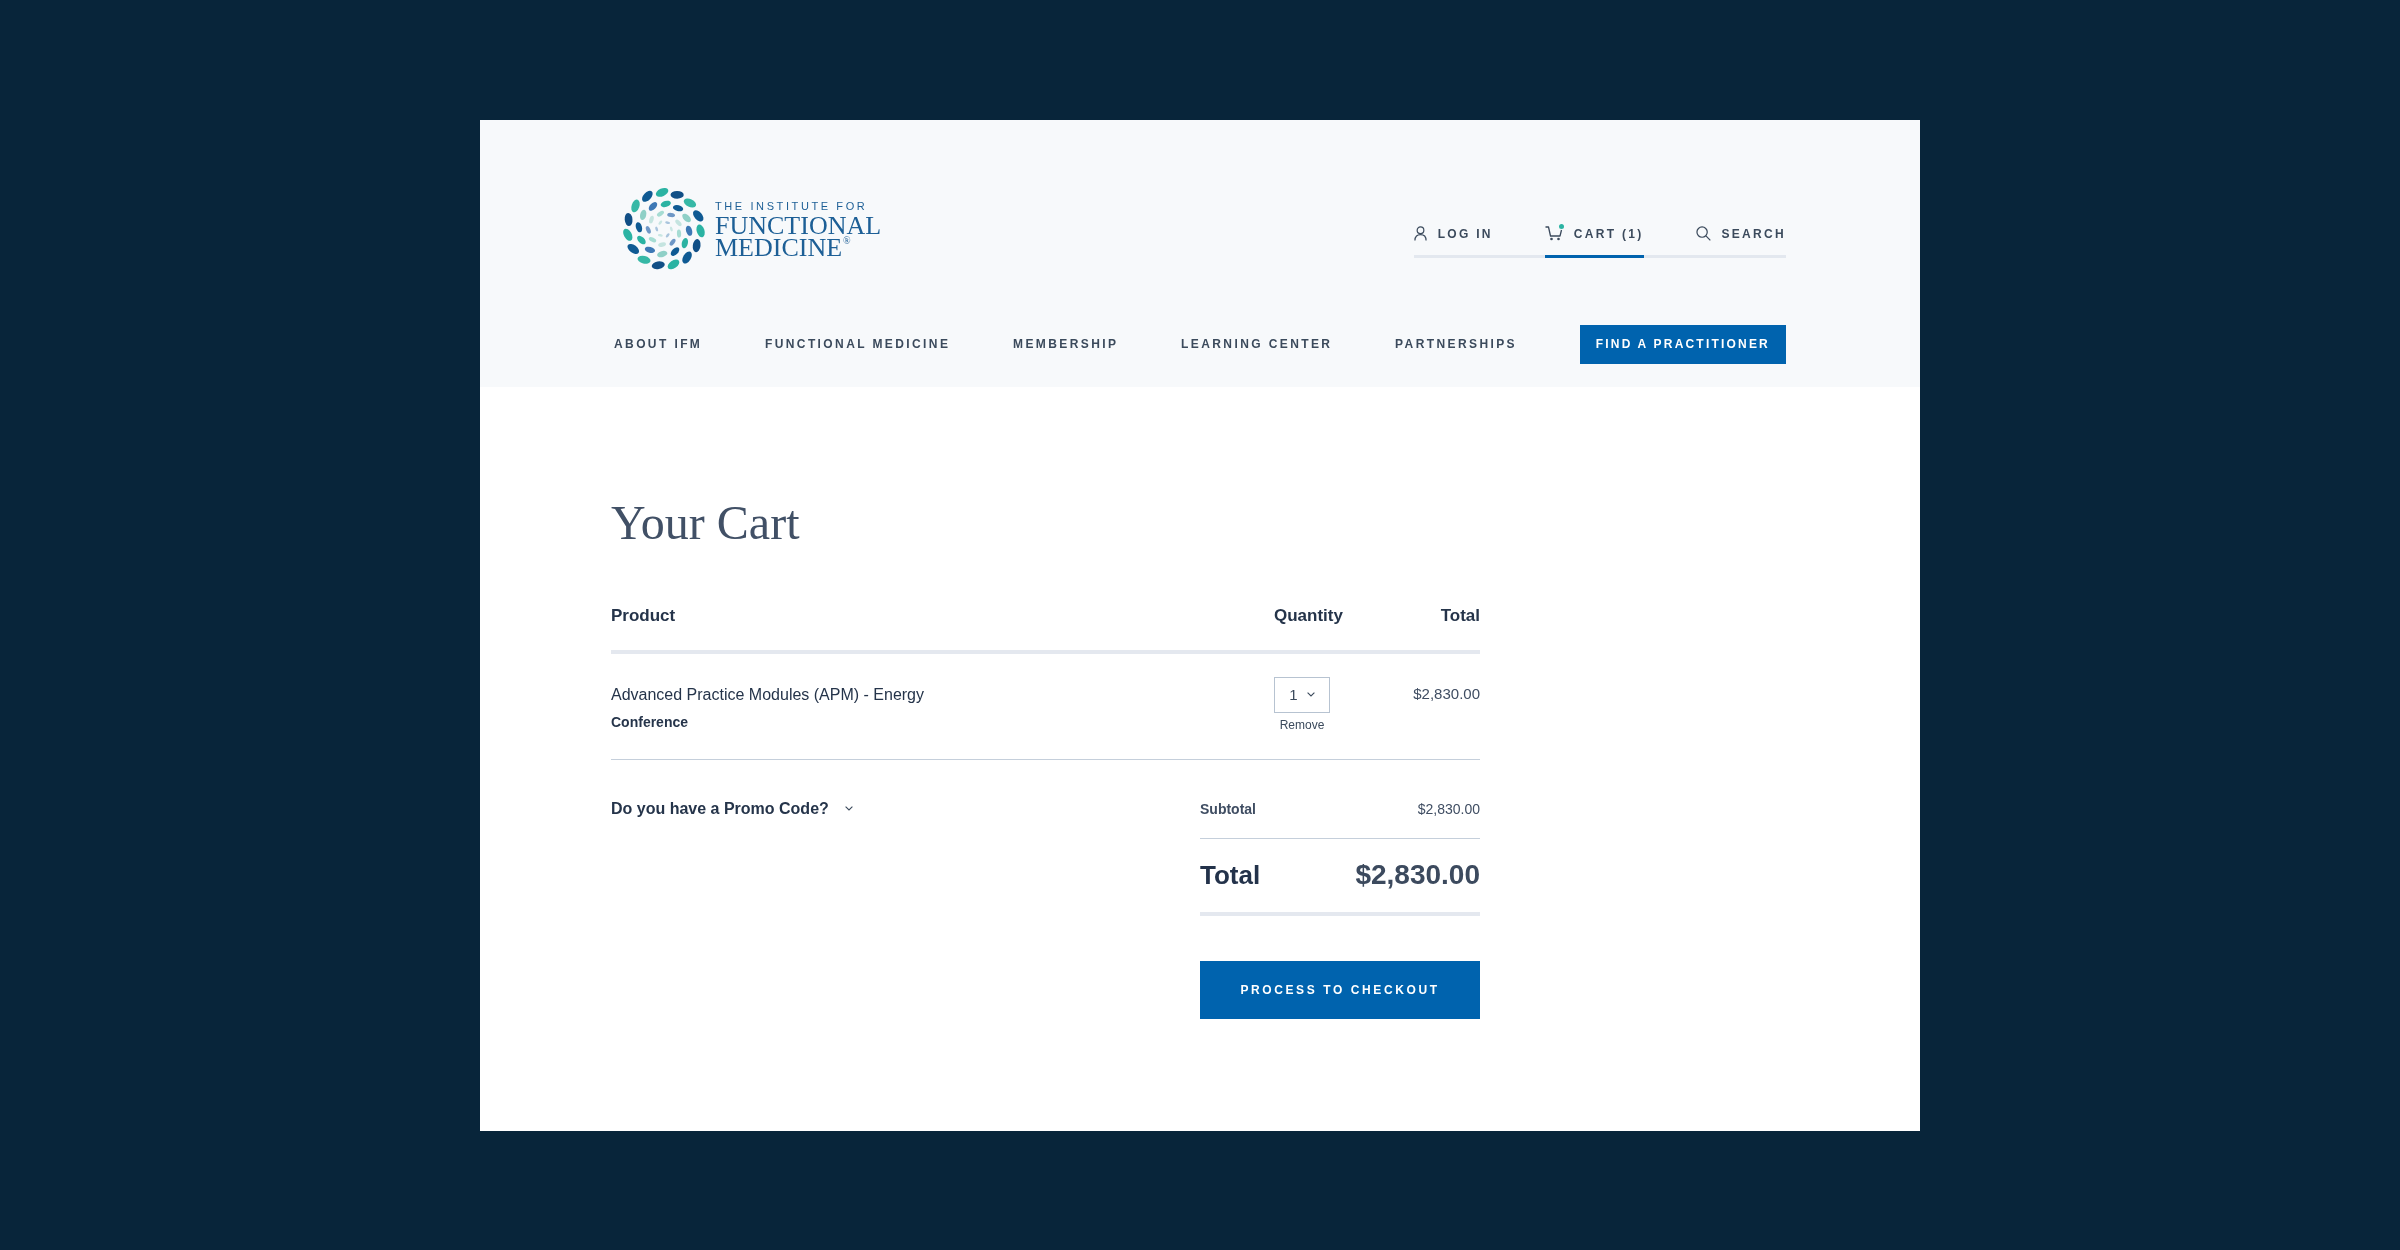 Image resolution: width=2400 pixels, height=1250 pixels. What do you see at coordinates (1340, 989) in the screenshot?
I see `checkout-button: PROCESS TO CHECKOUT` at bounding box center [1340, 989].